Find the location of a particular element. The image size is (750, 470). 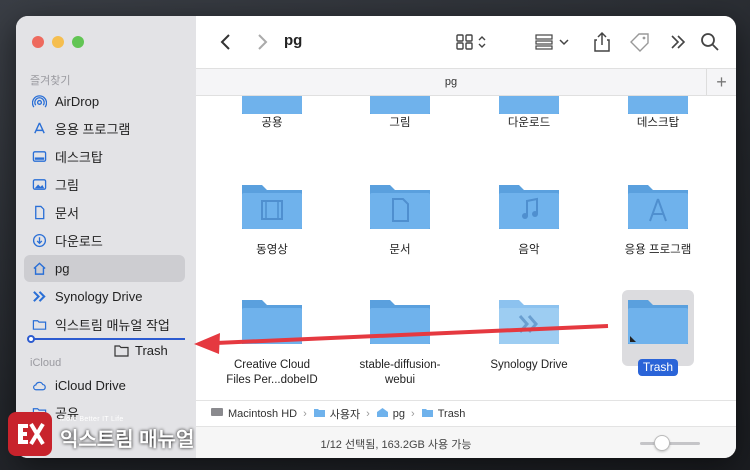

sidebar-item-manual-folder: 익스트림 매뉴얼 작업 is located at coordinates (104, 324).